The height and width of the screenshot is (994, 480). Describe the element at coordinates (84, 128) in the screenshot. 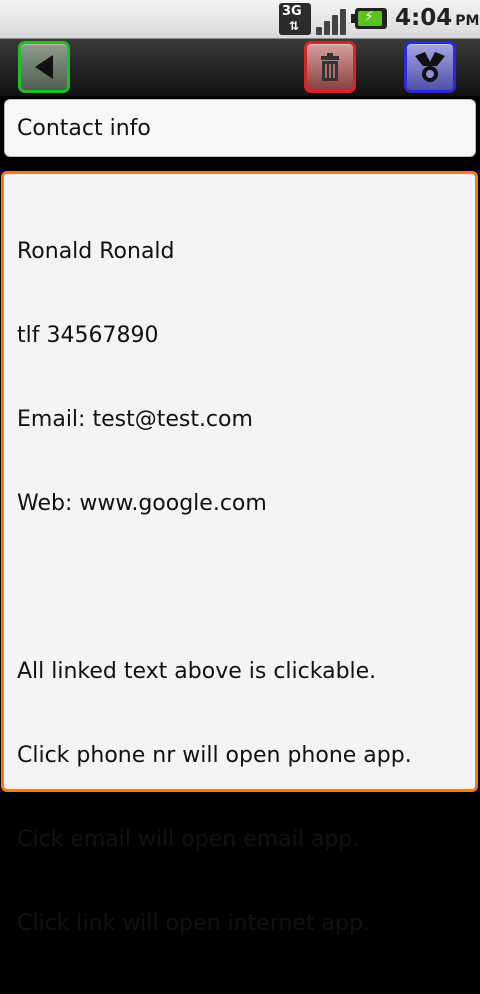

I see `page-title: Contact info` at that location.